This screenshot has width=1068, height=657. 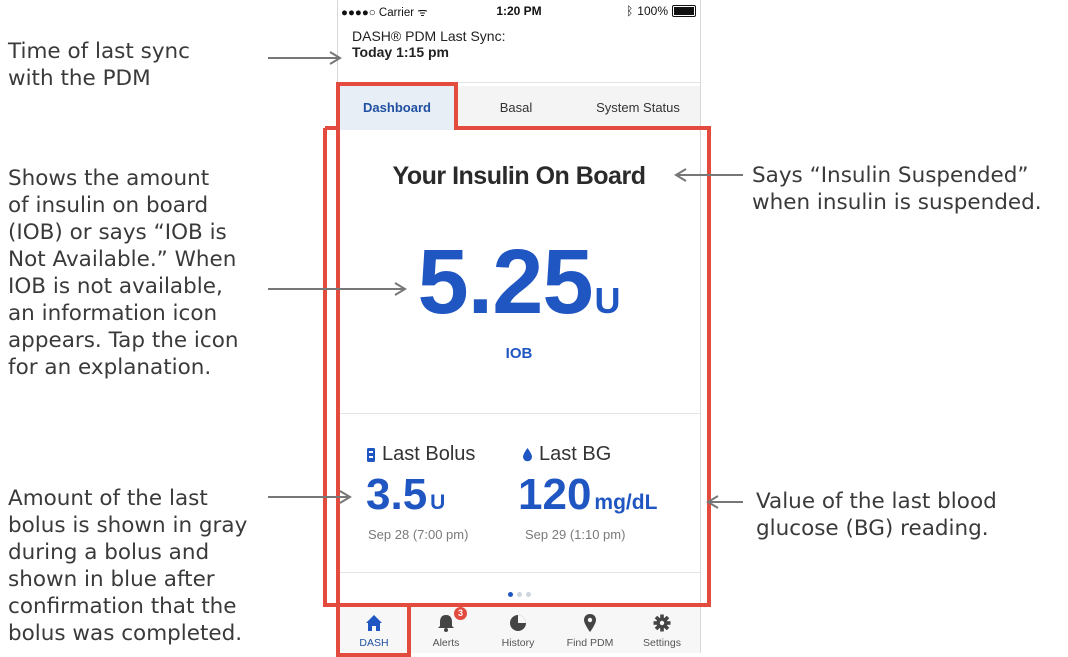 What do you see at coordinates (630, 11) in the screenshot?
I see `bluetooth-icon: ᛒ` at bounding box center [630, 11].